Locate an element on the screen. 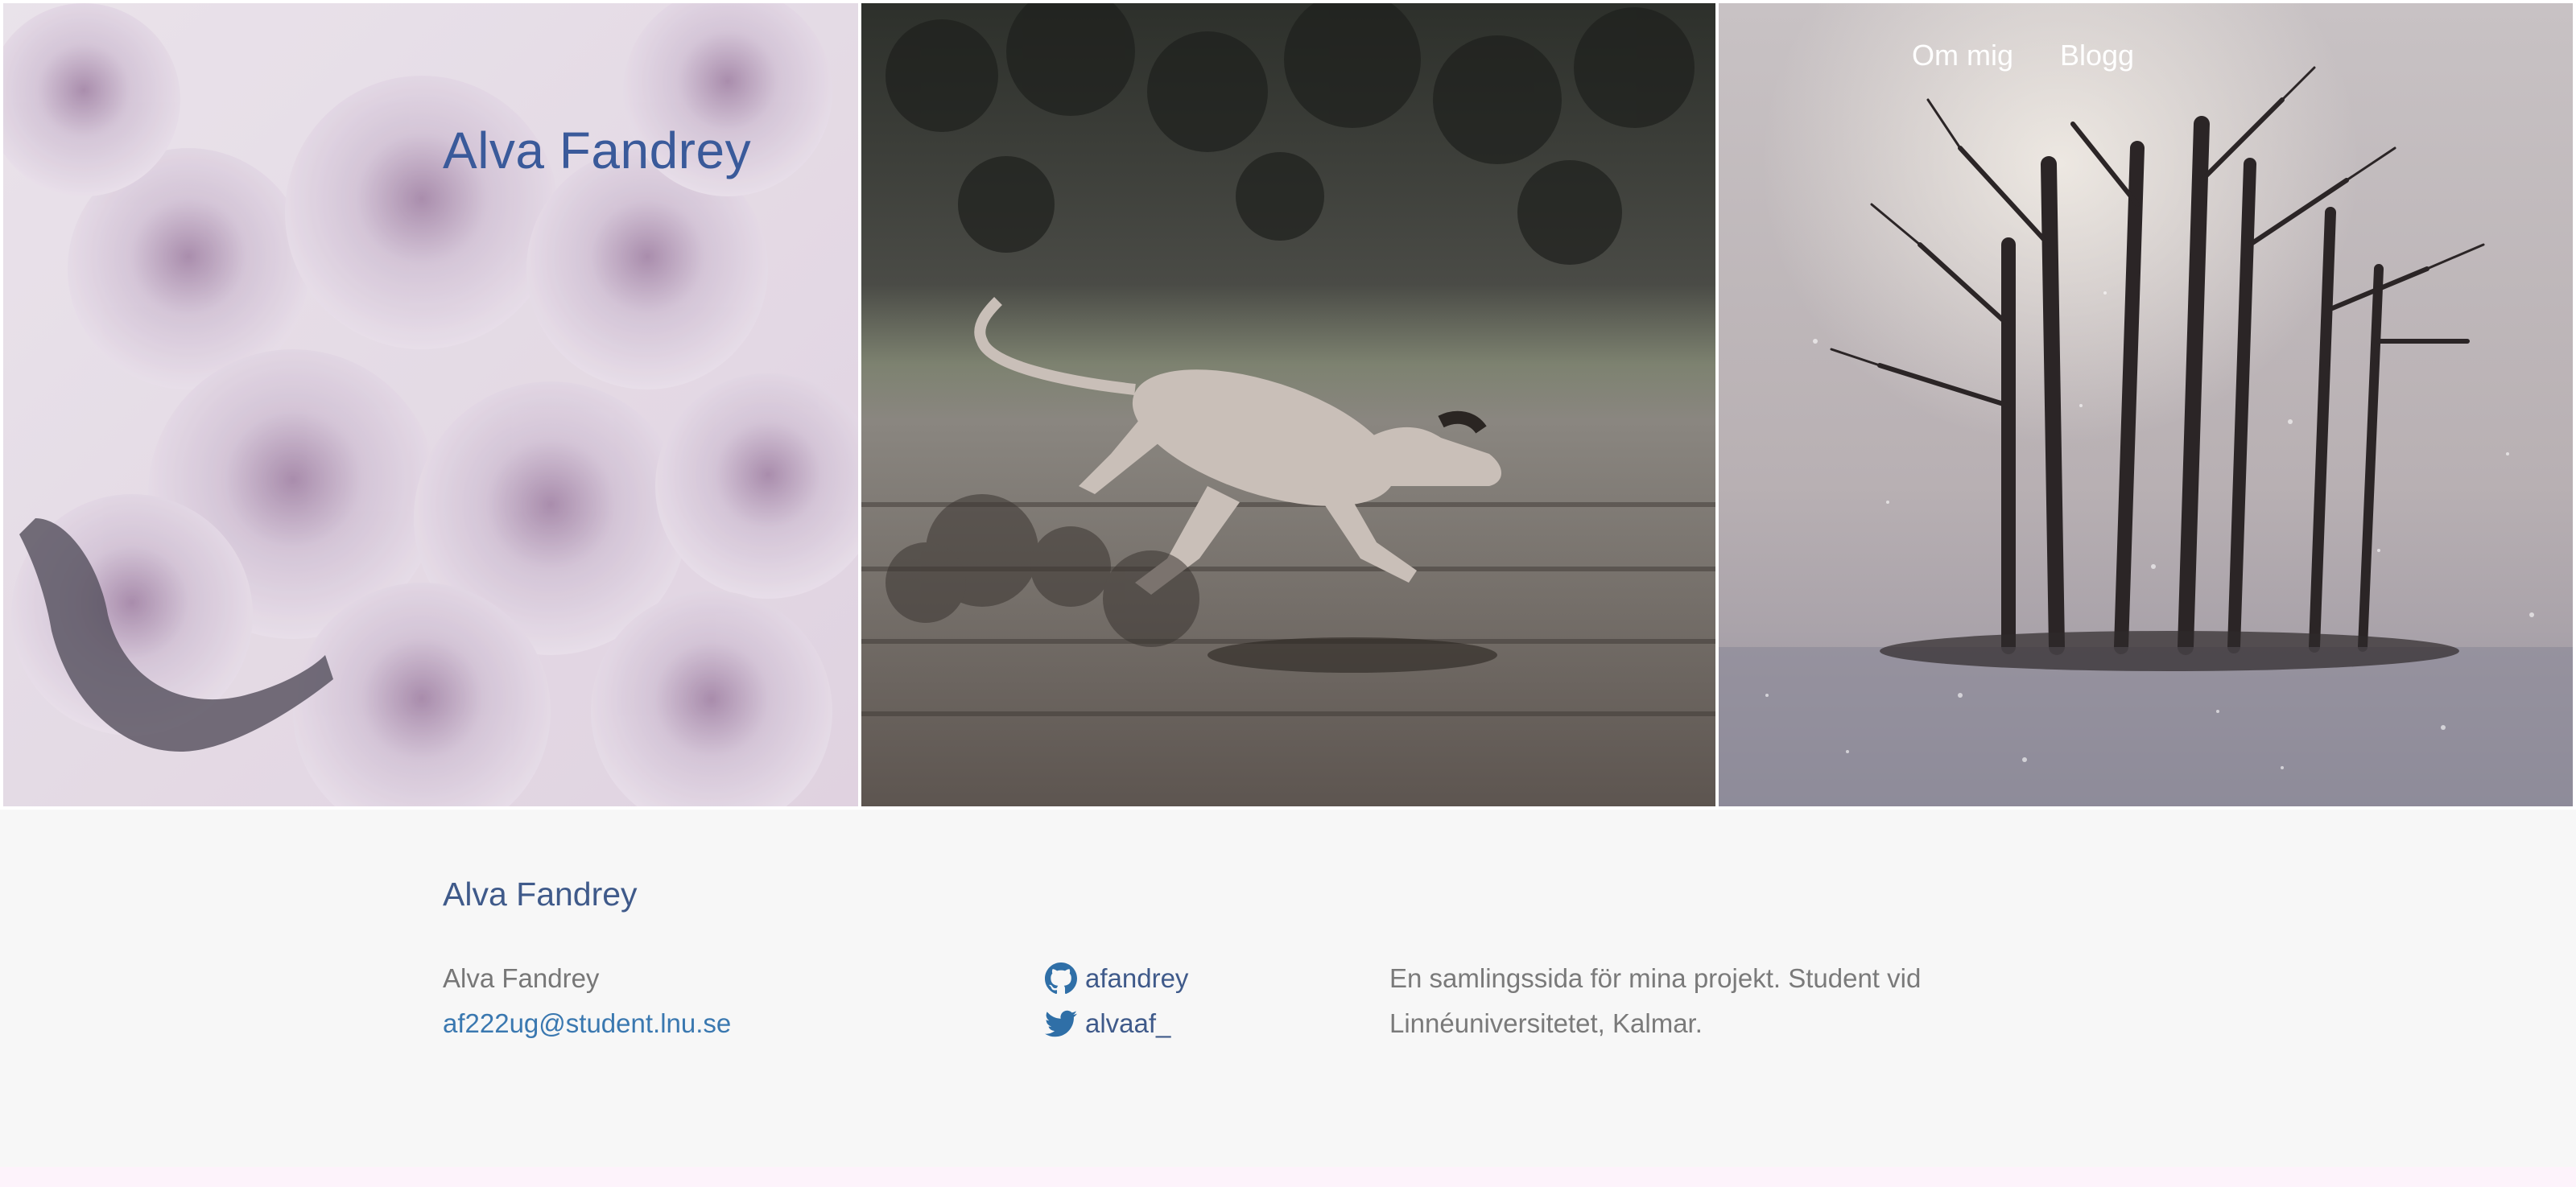 This screenshot has width=2576, height=1187. github-icon is located at coordinates (1061, 978).